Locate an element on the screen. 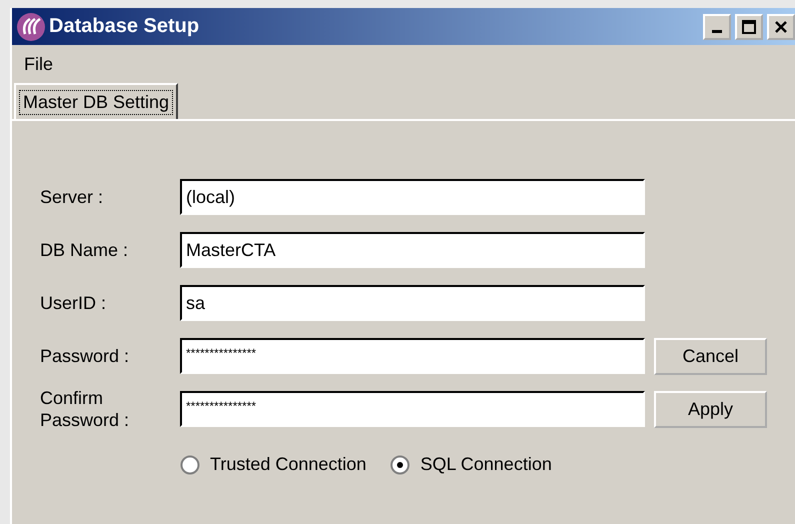 The image size is (795, 524). radio-option: Trusted Connection is located at coordinates (273, 464).